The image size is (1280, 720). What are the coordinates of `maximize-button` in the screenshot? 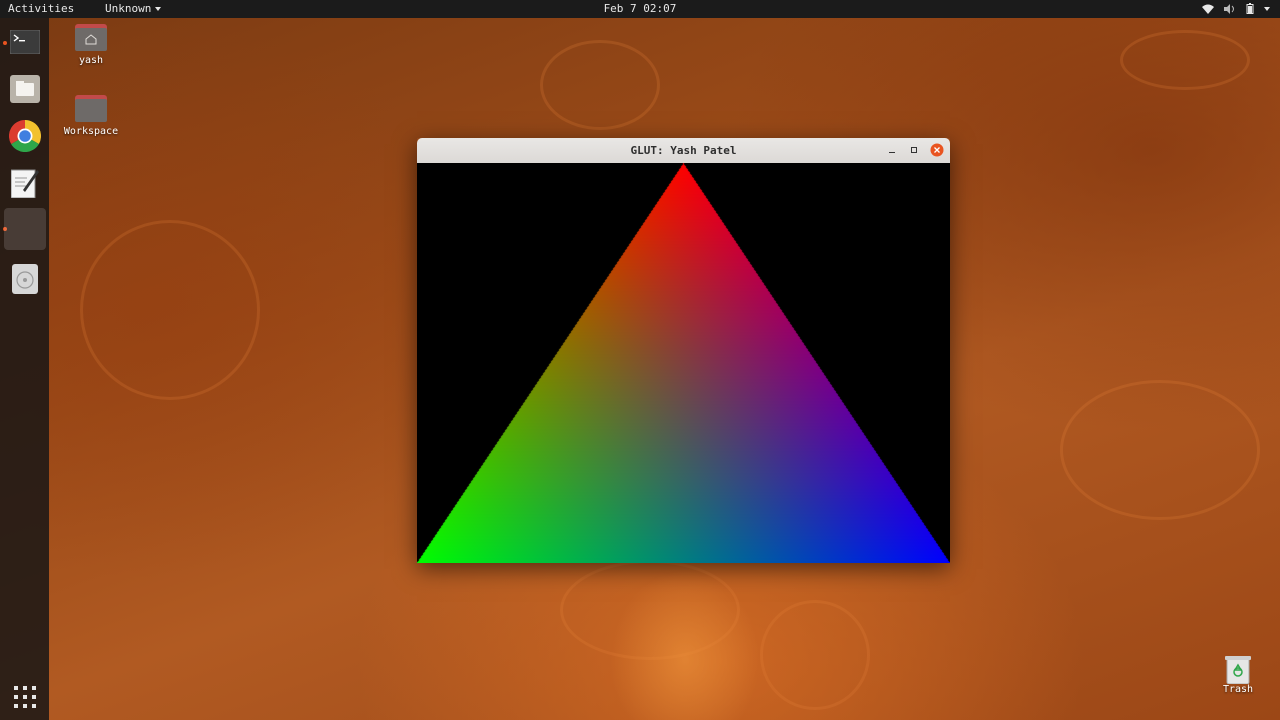 It's located at (914, 150).